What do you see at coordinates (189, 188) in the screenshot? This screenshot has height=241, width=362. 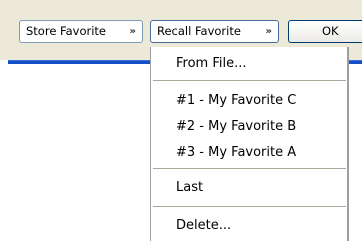 I see `menu-item-last: Last` at bounding box center [189, 188].